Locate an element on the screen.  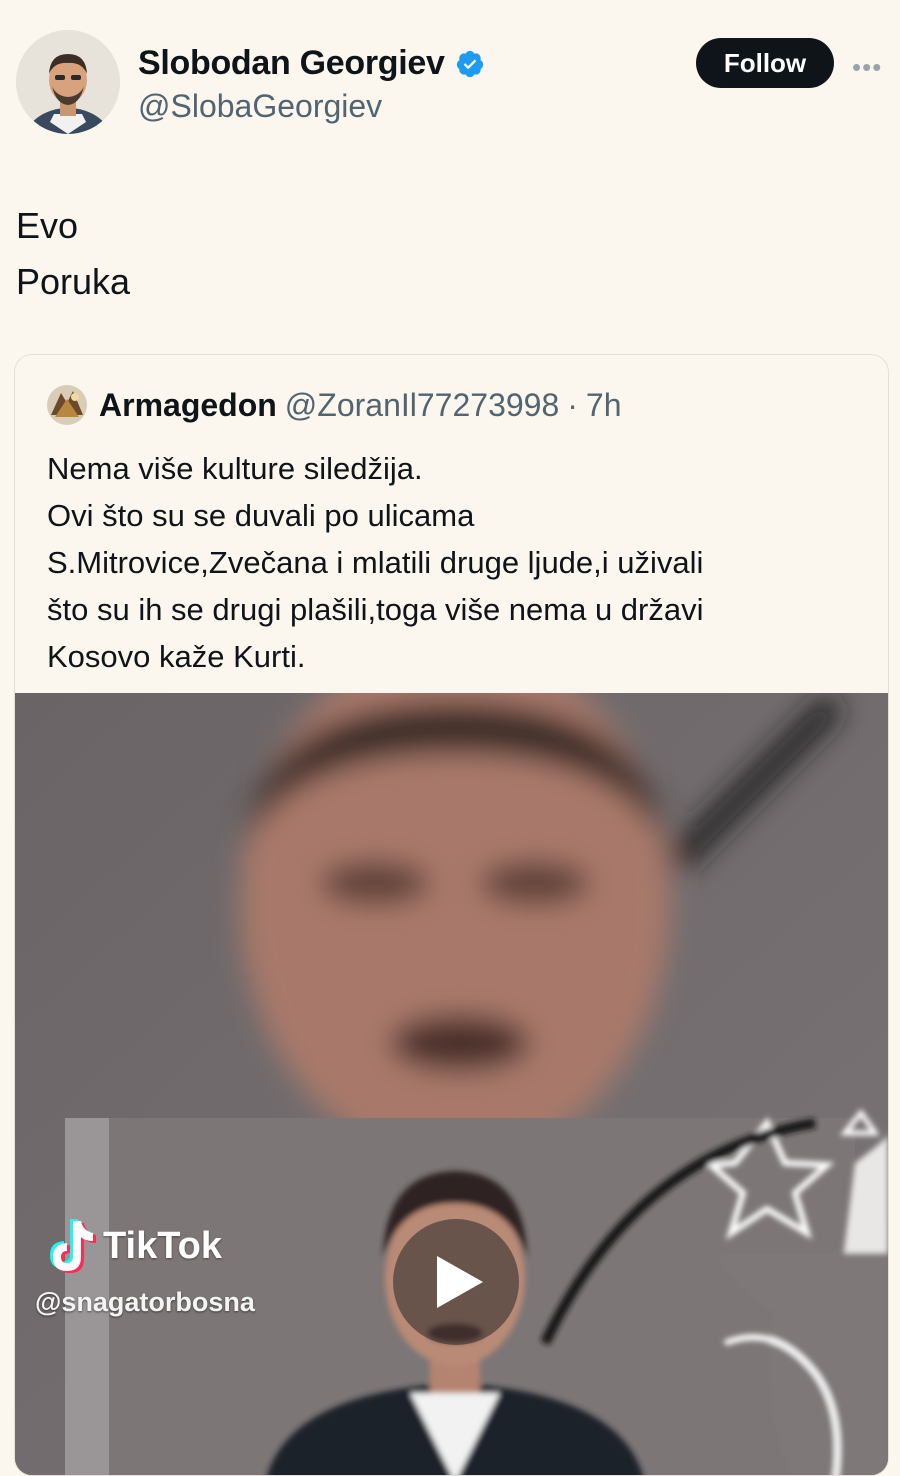
quoted-tweet-time: 7h is located at coordinates (604, 405).